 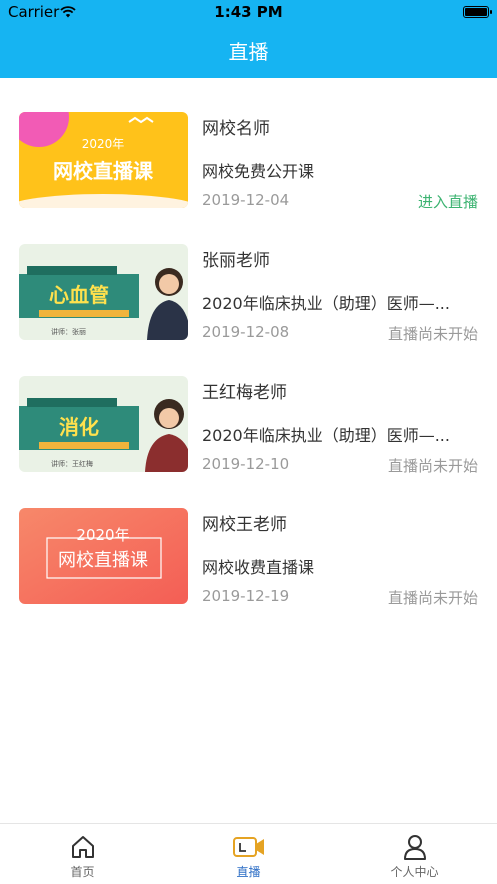 I want to click on tab-live-label: 直播, so click(x=248, y=872).